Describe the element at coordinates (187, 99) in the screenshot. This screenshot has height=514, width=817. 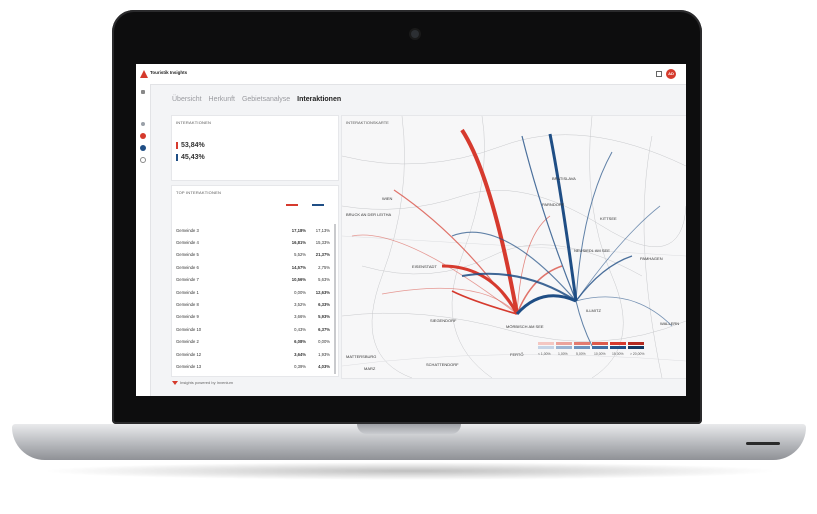
I see `tab-uebersicht: Übersicht` at that location.